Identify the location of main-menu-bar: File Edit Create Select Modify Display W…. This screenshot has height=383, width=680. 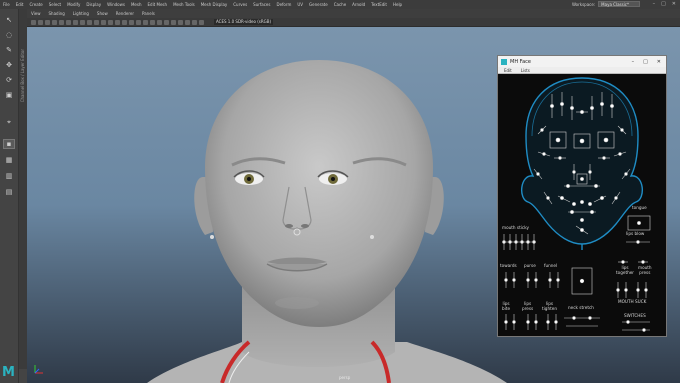
(340, 4).